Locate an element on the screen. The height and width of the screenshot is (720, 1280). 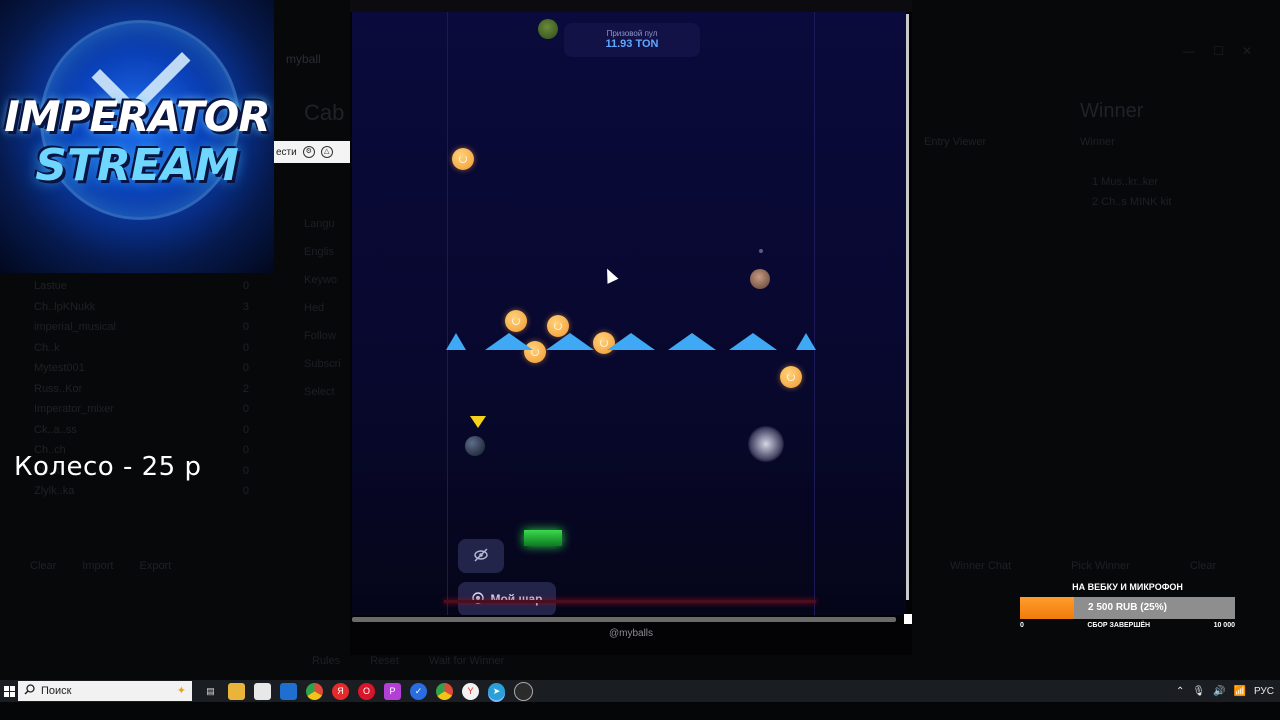
taskbar-apps: ▤ Я O P ✓ Y ➤ is located at coordinates (367, 691).